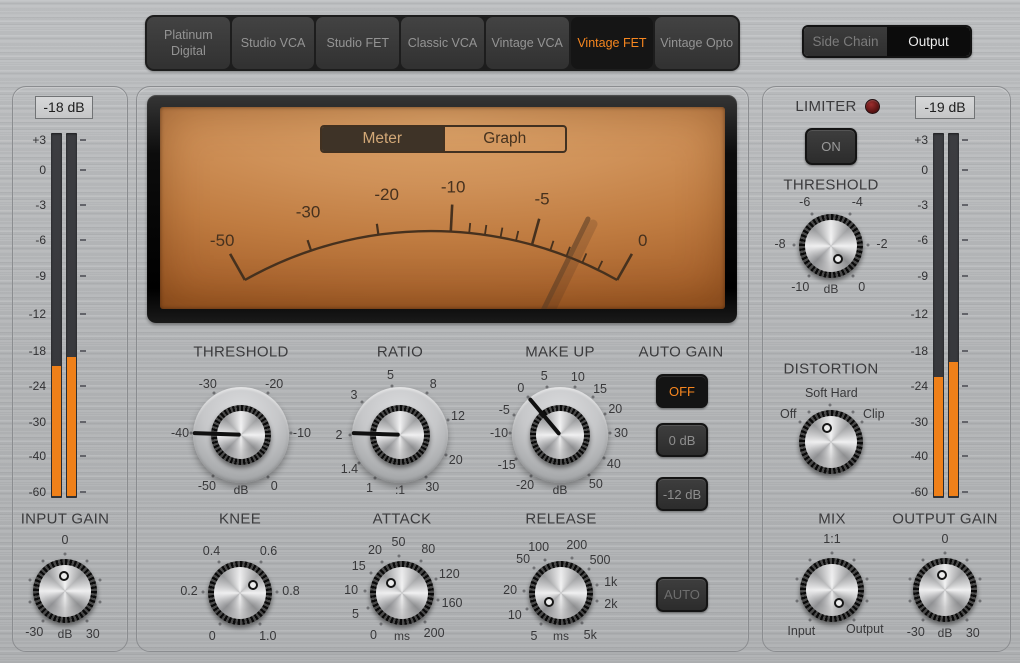 This screenshot has width=1020, height=663. Describe the element at coordinates (801, 630) in the screenshot. I see `knob-tick-label: Input` at that location.